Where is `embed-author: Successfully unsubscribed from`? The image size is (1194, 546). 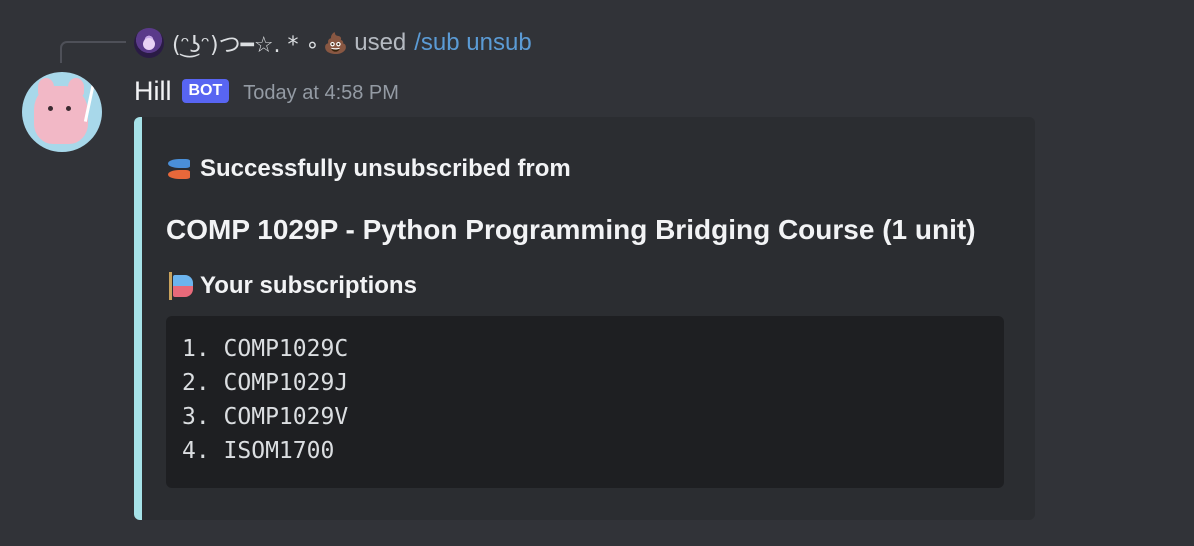 embed-author: Successfully unsubscribed from is located at coordinates (368, 169).